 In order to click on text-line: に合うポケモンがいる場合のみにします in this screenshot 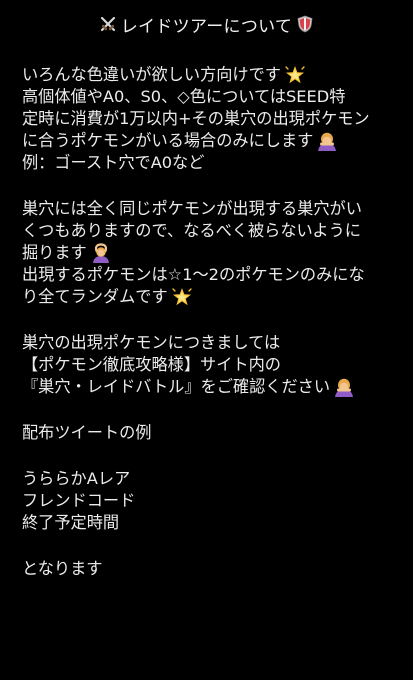, I will do `click(214, 141)`.